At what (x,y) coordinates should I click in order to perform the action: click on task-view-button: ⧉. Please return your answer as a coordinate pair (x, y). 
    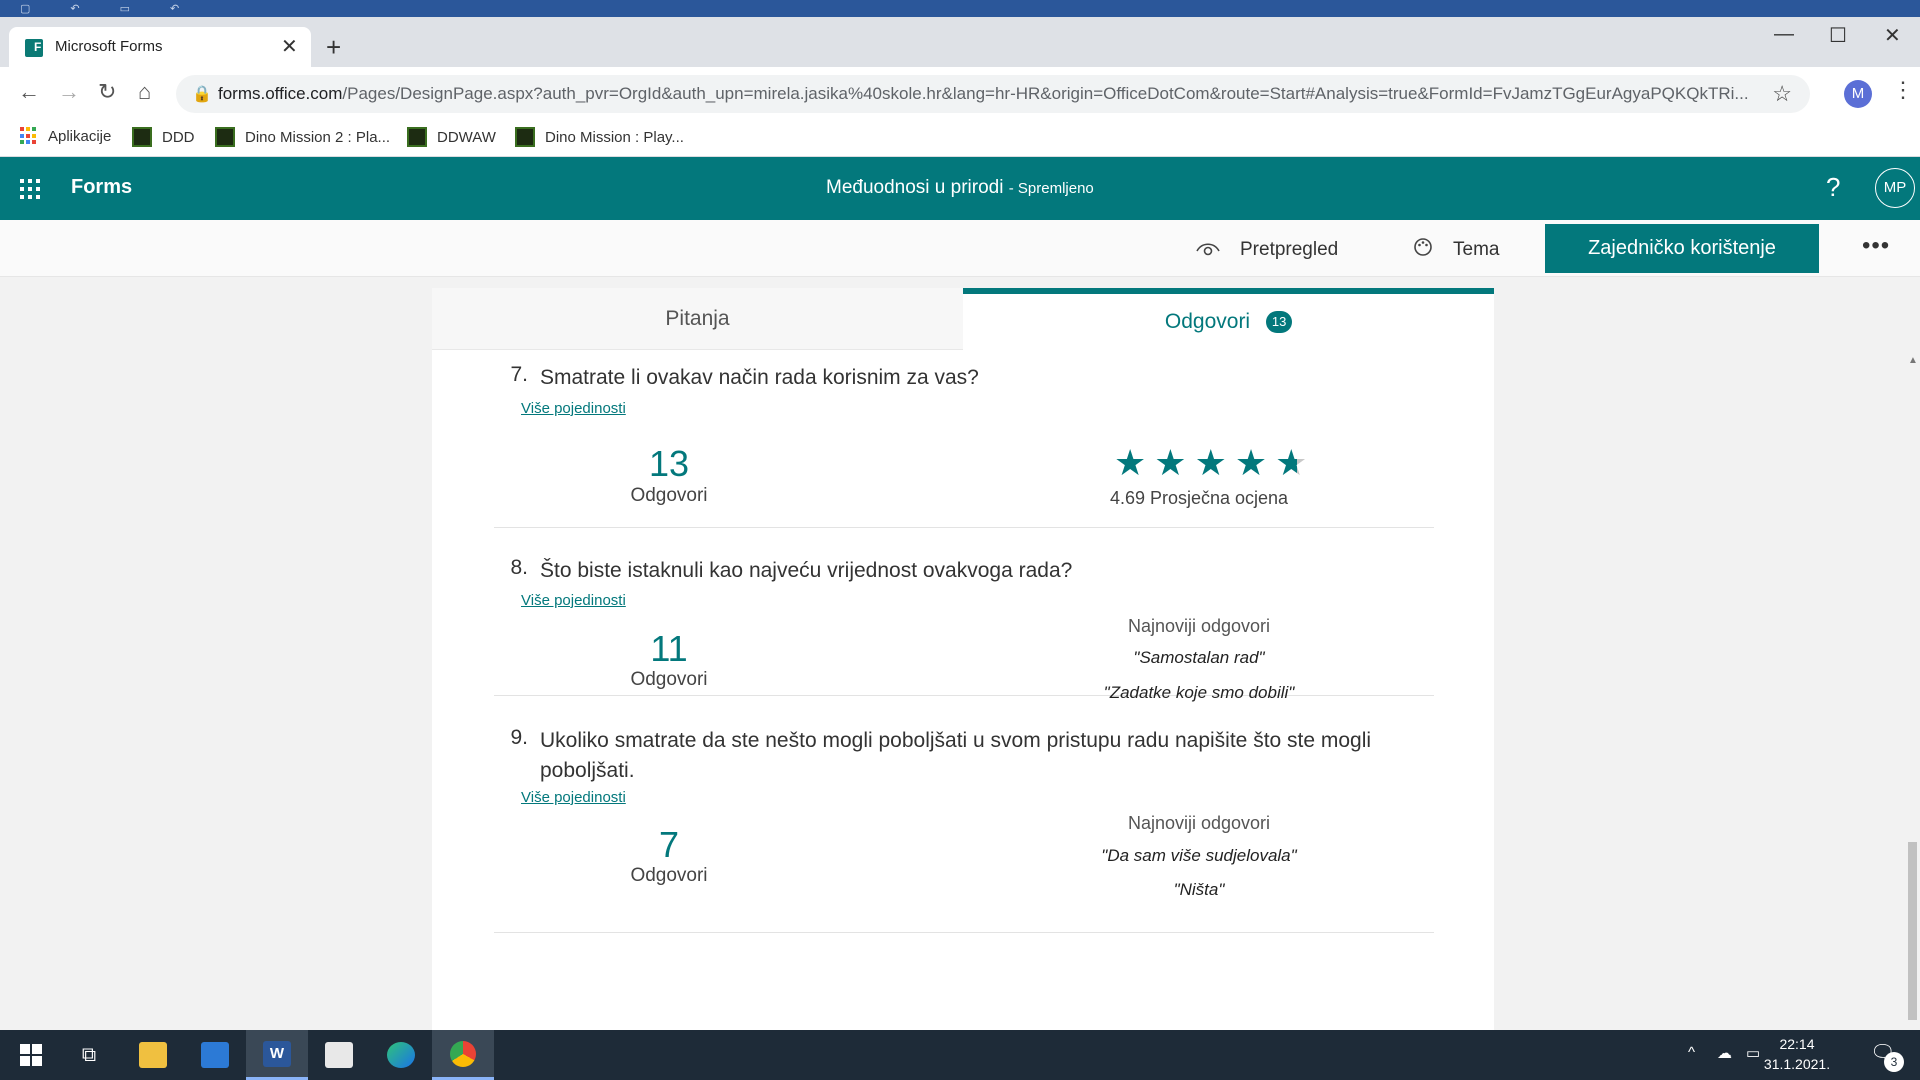
    Looking at the image, I should click on (89, 1055).